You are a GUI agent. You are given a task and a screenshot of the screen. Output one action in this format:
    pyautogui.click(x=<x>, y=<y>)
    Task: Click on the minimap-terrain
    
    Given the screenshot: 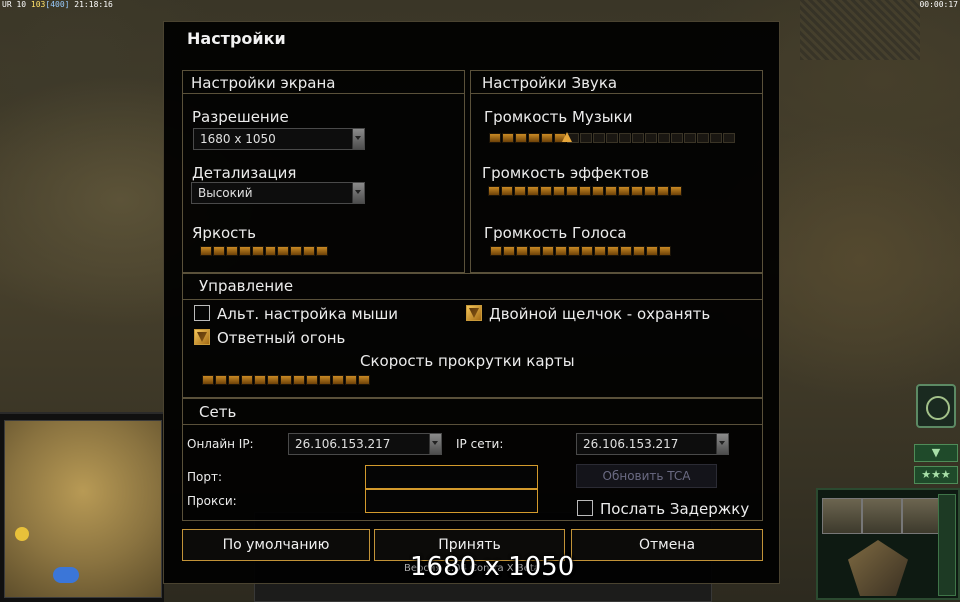 What is the action you would take?
    pyautogui.click(x=83, y=509)
    